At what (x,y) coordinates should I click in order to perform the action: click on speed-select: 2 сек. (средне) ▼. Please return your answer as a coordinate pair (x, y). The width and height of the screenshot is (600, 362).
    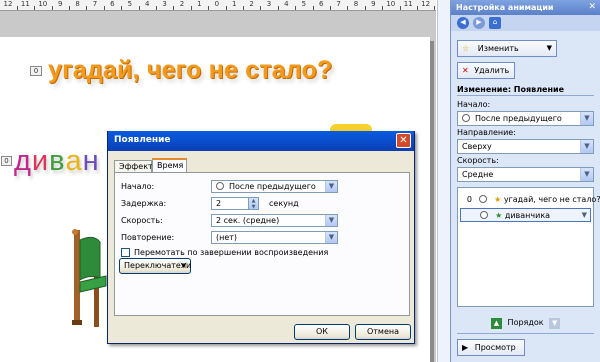
    Looking at the image, I should click on (274, 220).